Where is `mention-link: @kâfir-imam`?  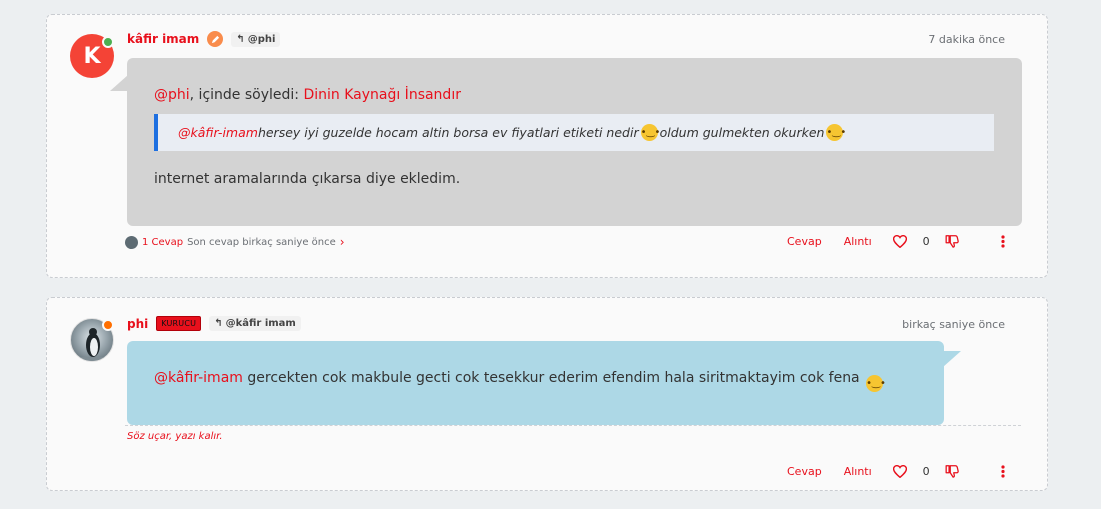 mention-link: @kâfir-imam is located at coordinates (198, 378).